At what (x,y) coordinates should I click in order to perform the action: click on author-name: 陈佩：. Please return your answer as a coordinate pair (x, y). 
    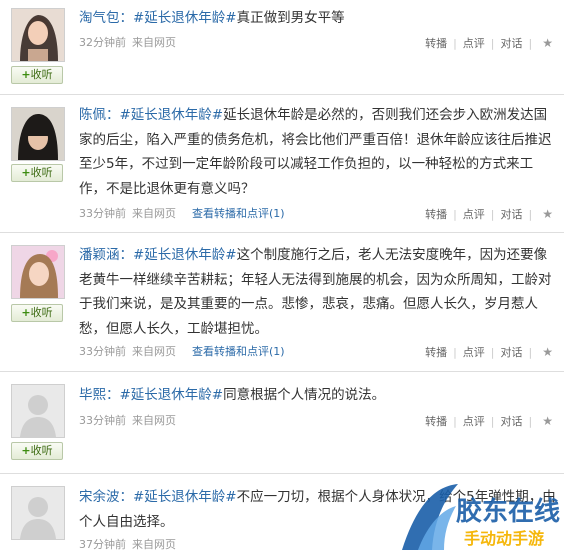
    Looking at the image, I should click on (99, 115).